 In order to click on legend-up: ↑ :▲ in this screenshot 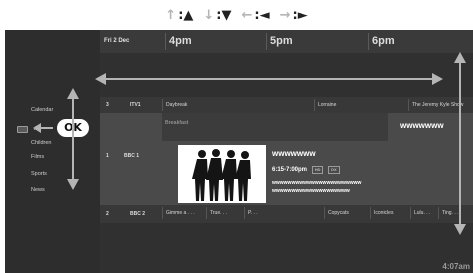, I will do `click(179, 15)`.